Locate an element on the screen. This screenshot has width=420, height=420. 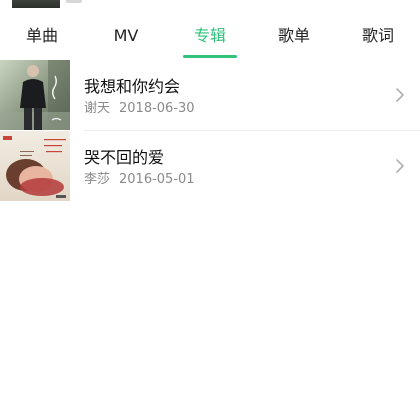
album-title: 哭不回的爱 is located at coordinates (124, 157).